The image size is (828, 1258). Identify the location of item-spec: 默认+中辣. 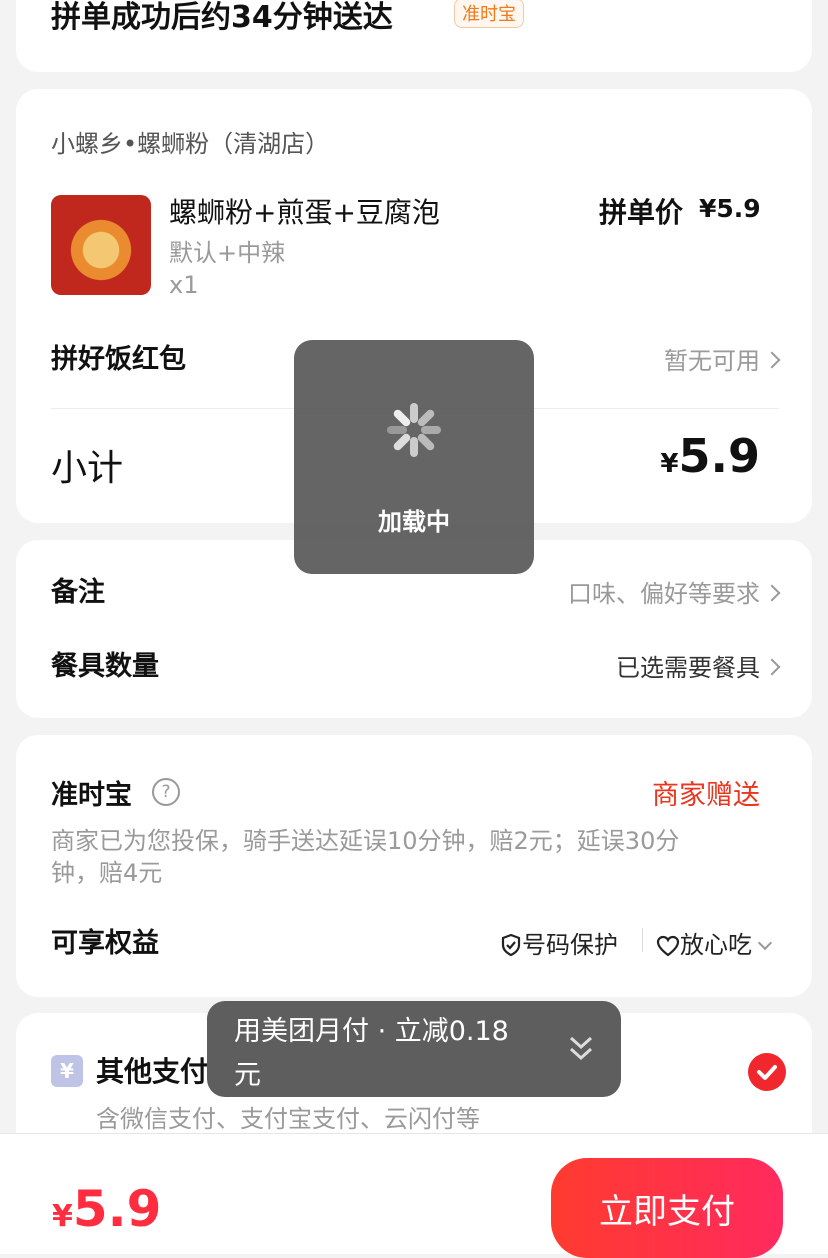
(227, 253).